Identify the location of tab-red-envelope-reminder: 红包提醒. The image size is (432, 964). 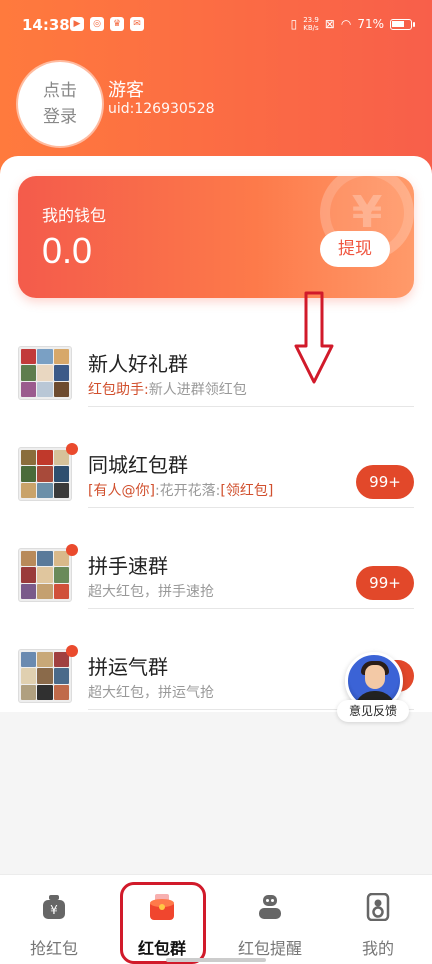
(270, 919).